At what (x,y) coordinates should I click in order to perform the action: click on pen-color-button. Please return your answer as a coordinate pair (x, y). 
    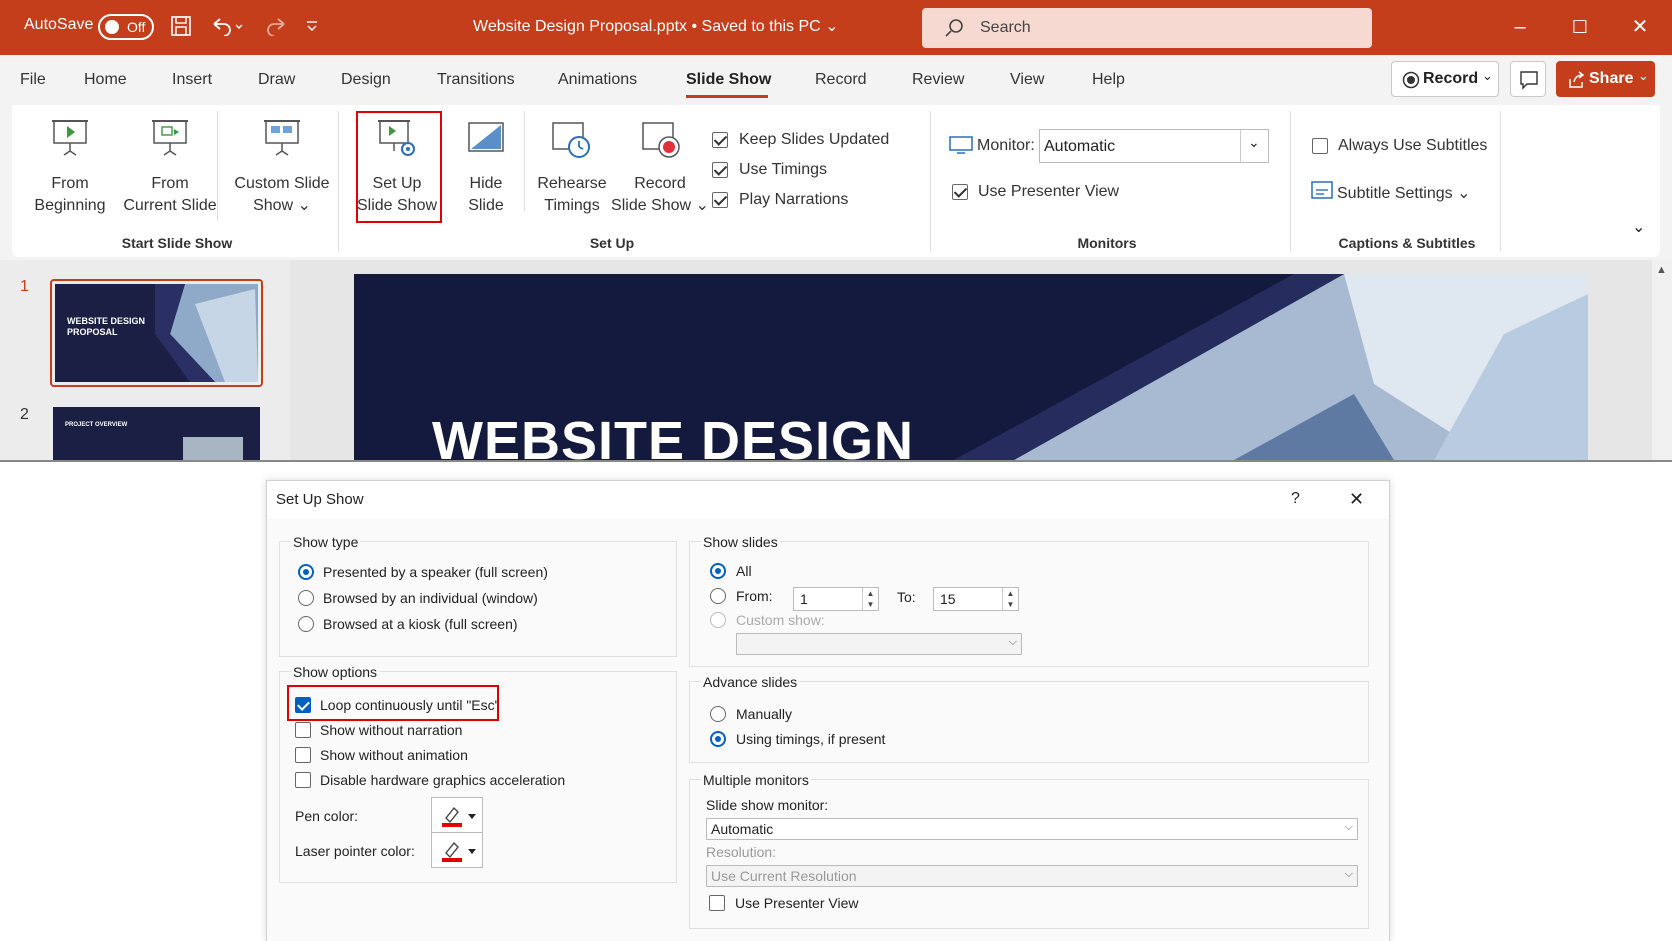
    Looking at the image, I should click on (457, 815).